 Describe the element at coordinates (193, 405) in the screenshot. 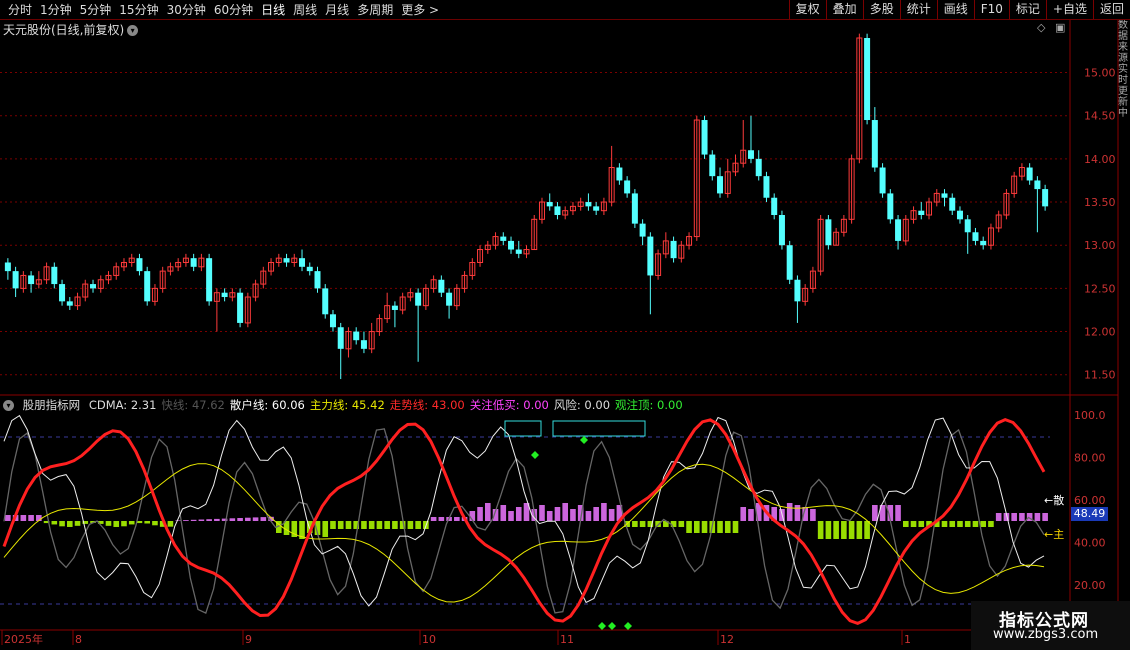

I see `indicator-value-1: 快线: 47.62` at that location.